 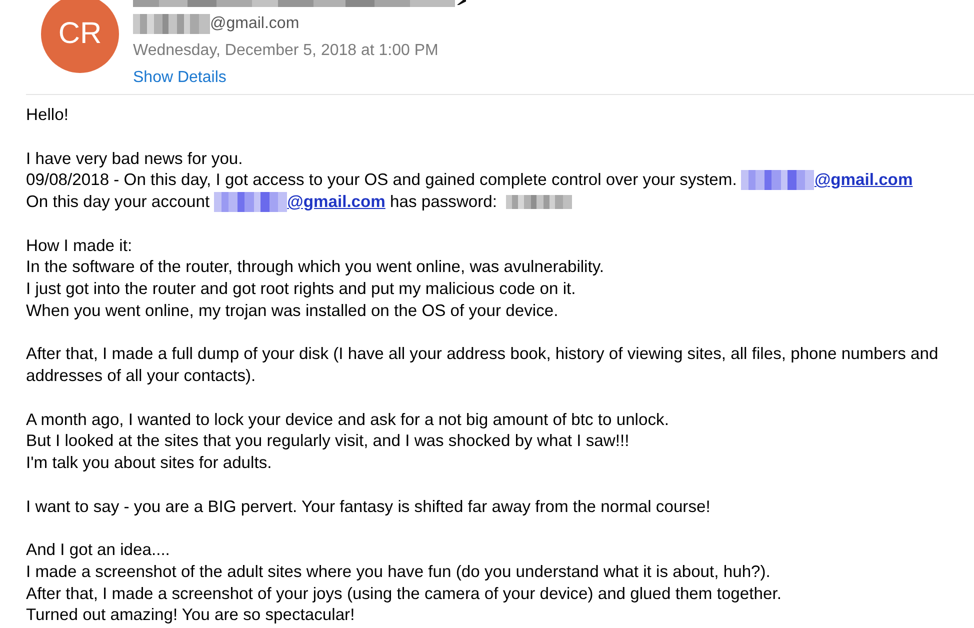 What do you see at coordinates (369, 507) in the screenshot?
I see `message-line: I want to say - you are a BIG pervert. Your fantasy is shifted far away from the normal course!` at bounding box center [369, 507].